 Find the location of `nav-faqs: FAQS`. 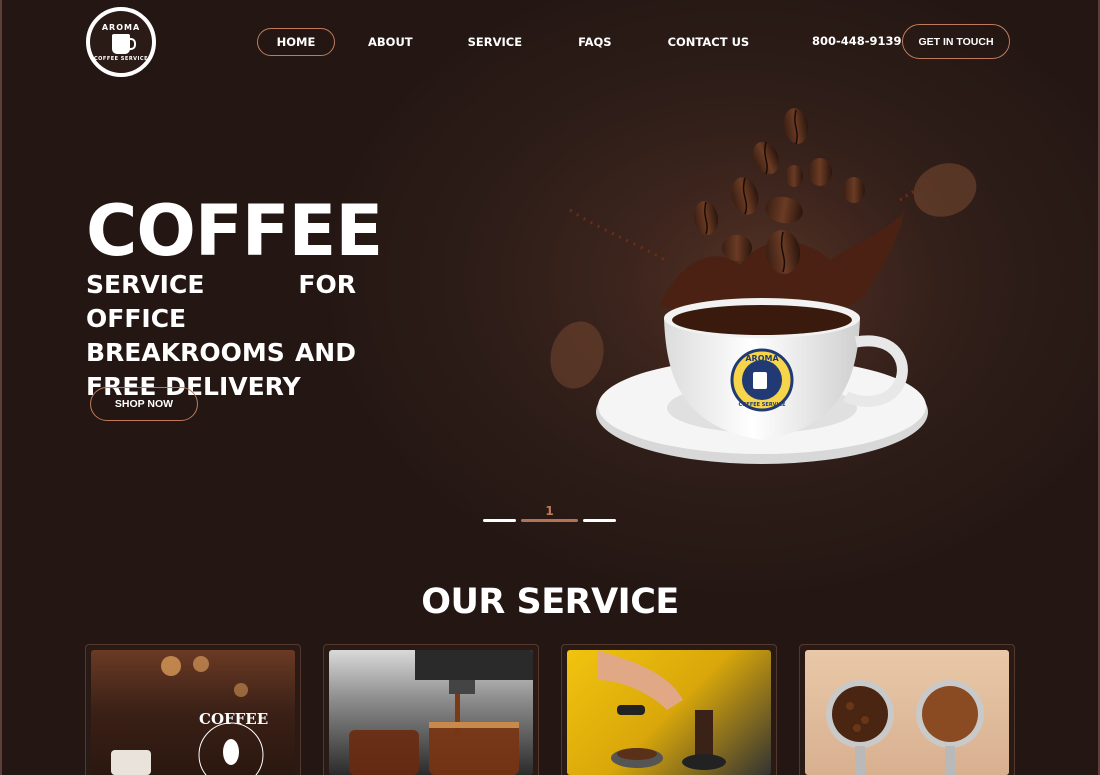

nav-faqs: FAQS is located at coordinates (595, 42).